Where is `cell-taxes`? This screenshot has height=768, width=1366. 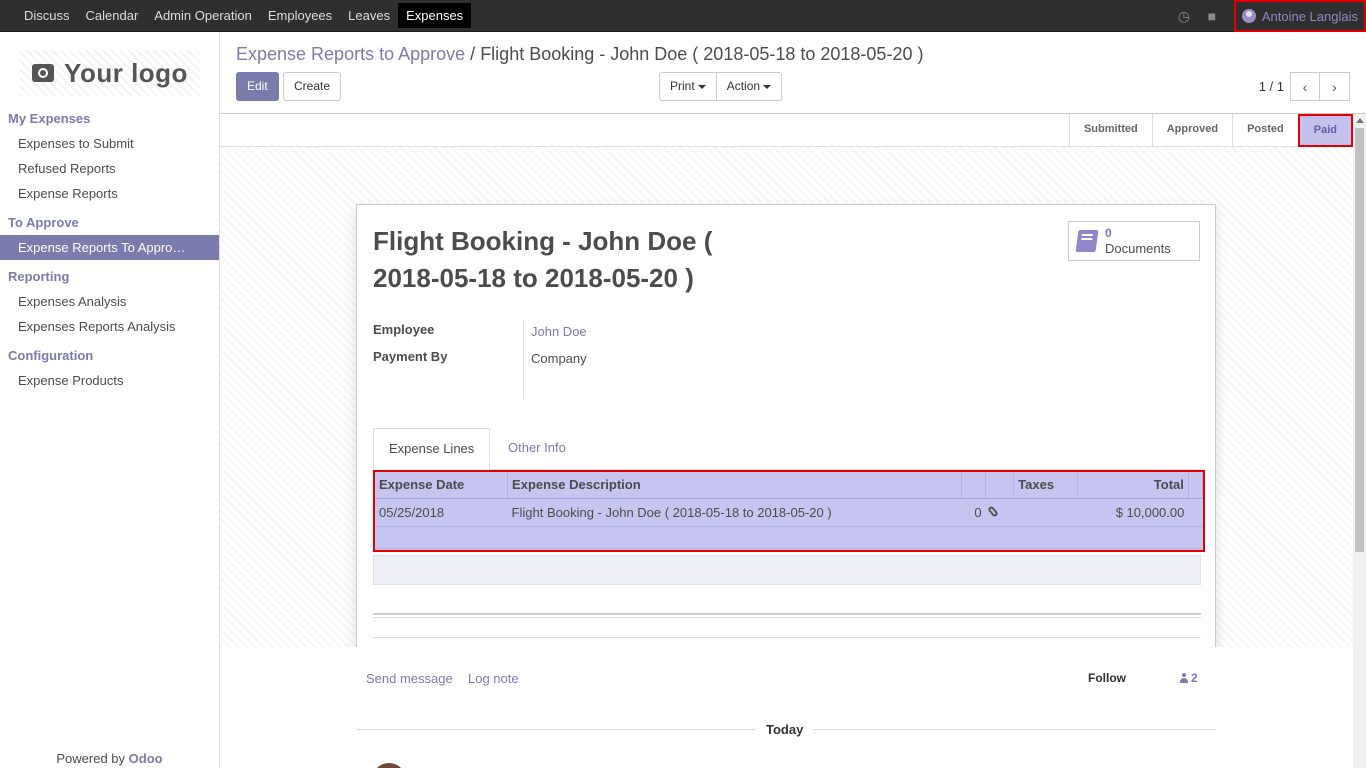
cell-taxes is located at coordinates (1045, 512).